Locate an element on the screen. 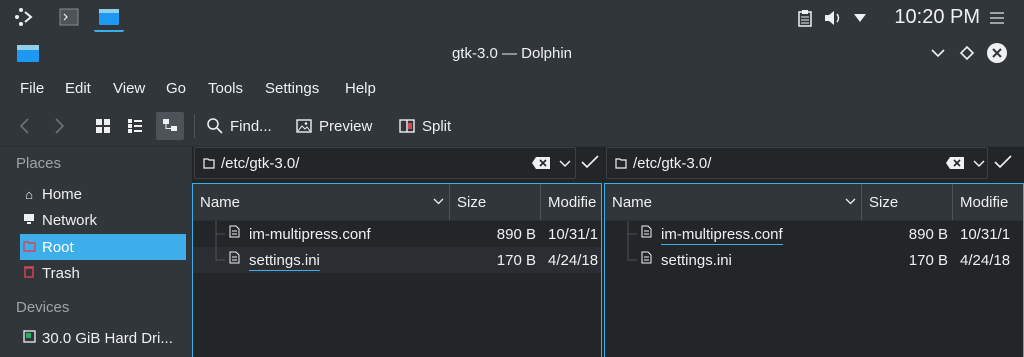 The height and width of the screenshot is (357, 1024). icons-view-button is located at coordinates (103, 126).